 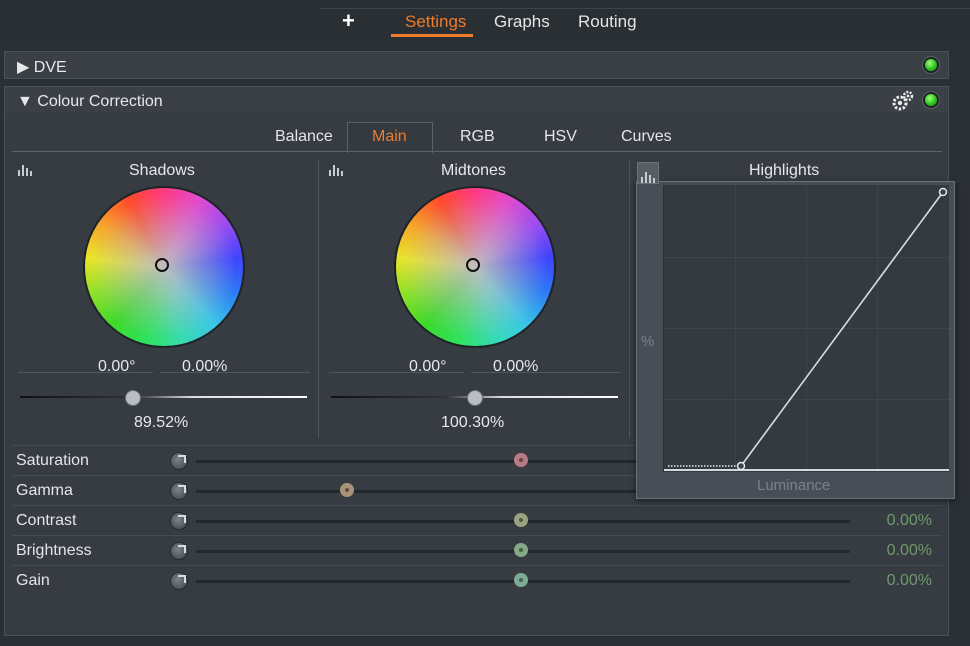 I want to click on subtab-hsv: HSV, so click(x=560, y=137).